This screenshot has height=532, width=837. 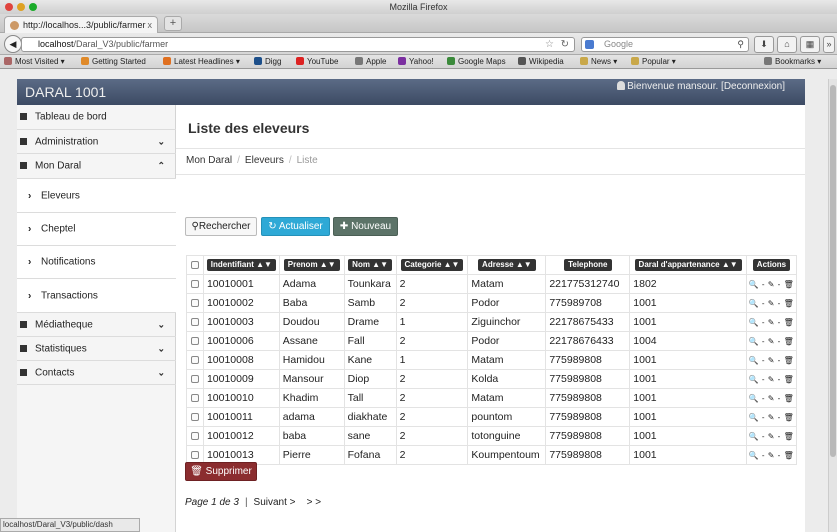 I want to click on breadcrumb-liste: Liste, so click(x=307, y=160).